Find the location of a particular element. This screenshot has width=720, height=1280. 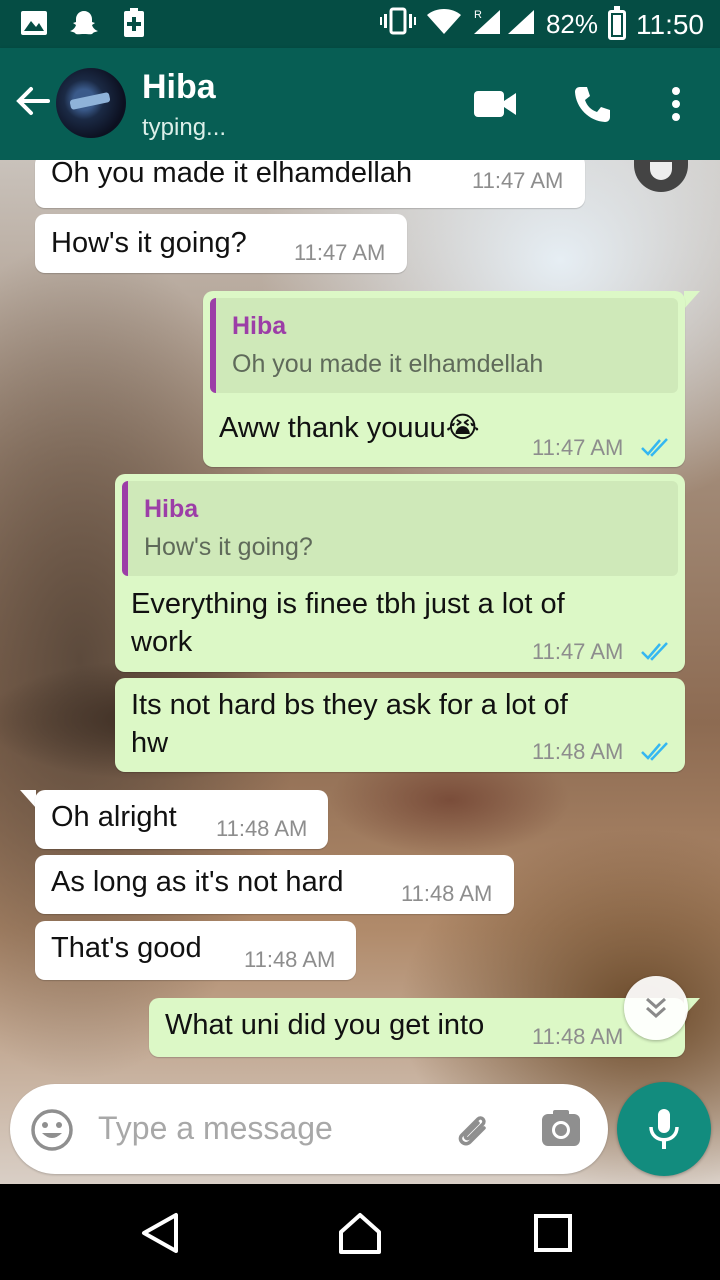

message-text: What uni did you get into is located at coordinates (325, 1025).